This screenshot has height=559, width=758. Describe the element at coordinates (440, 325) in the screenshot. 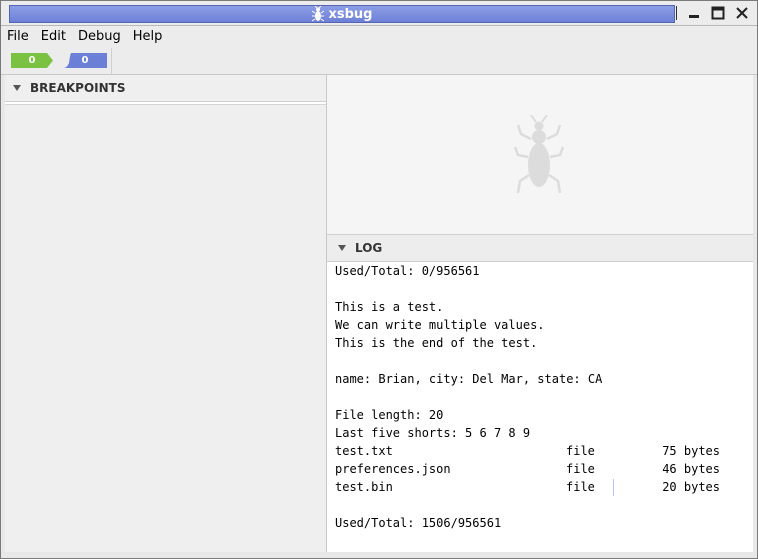

I see `log-line: We can write multiple values.` at that location.